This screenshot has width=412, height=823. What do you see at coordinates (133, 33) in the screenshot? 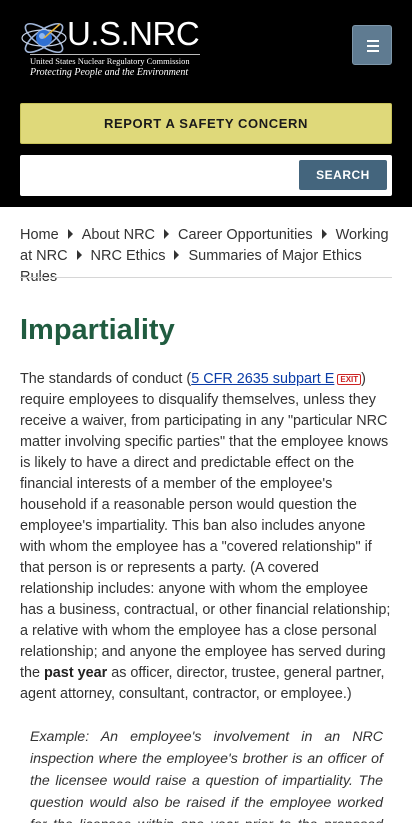
I see `logo-wordmark: U.S.NRC` at bounding box center [133, 33].